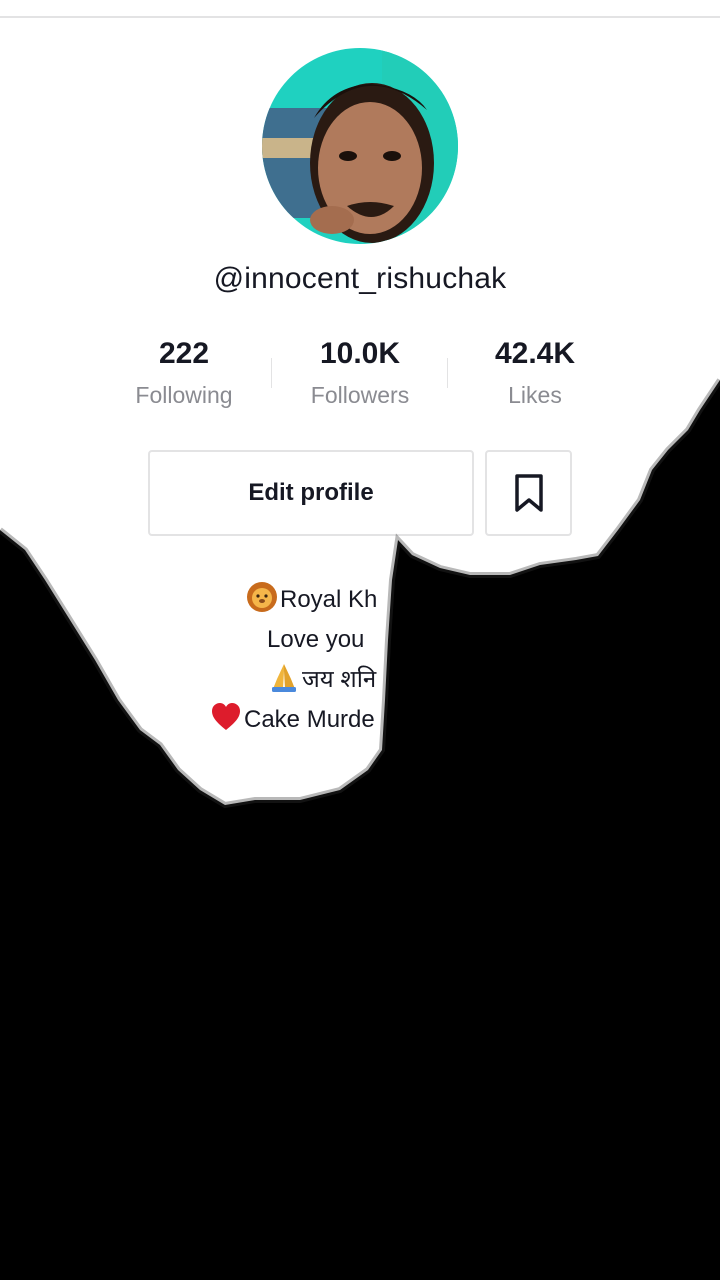  What do you see at coordinates (360, 278) in the screenshot?
I see `username: @innocent_rishuchak` at bounding box center [360, 278].